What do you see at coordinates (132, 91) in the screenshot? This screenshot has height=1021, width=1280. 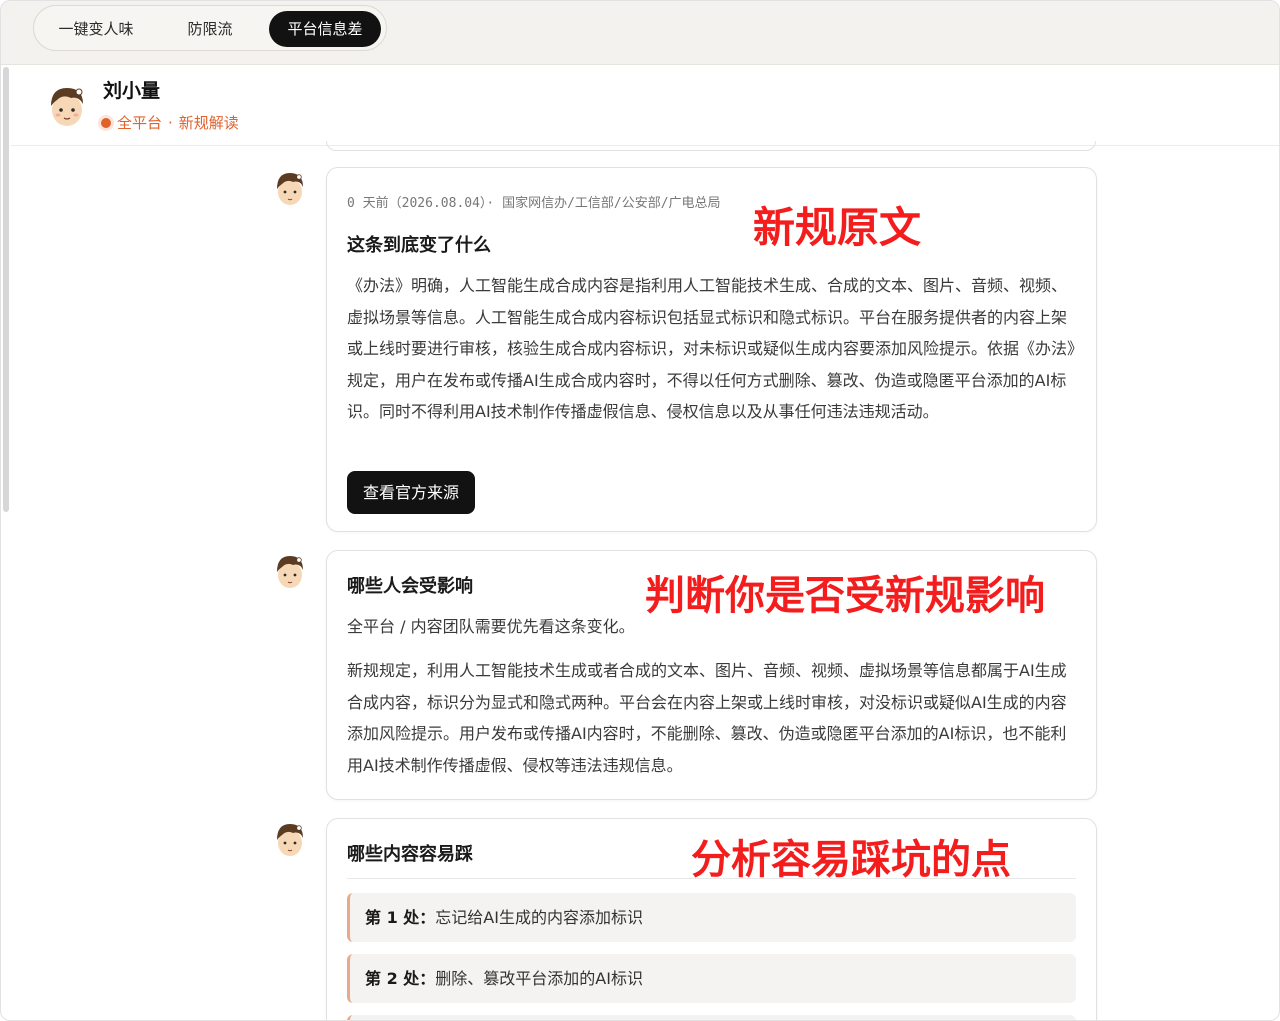 I see `profile-name: 刘小量` at bounding box center [132, 91].